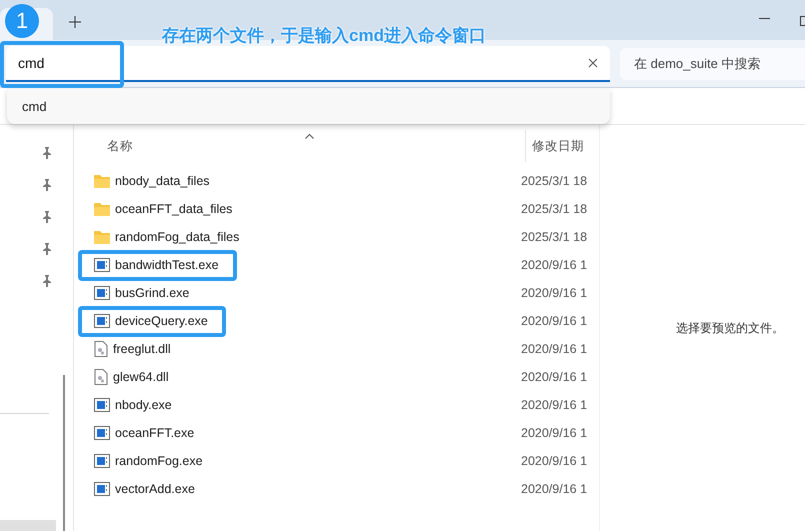  I want to click on column-header: 修改日期, so click(554, 146).